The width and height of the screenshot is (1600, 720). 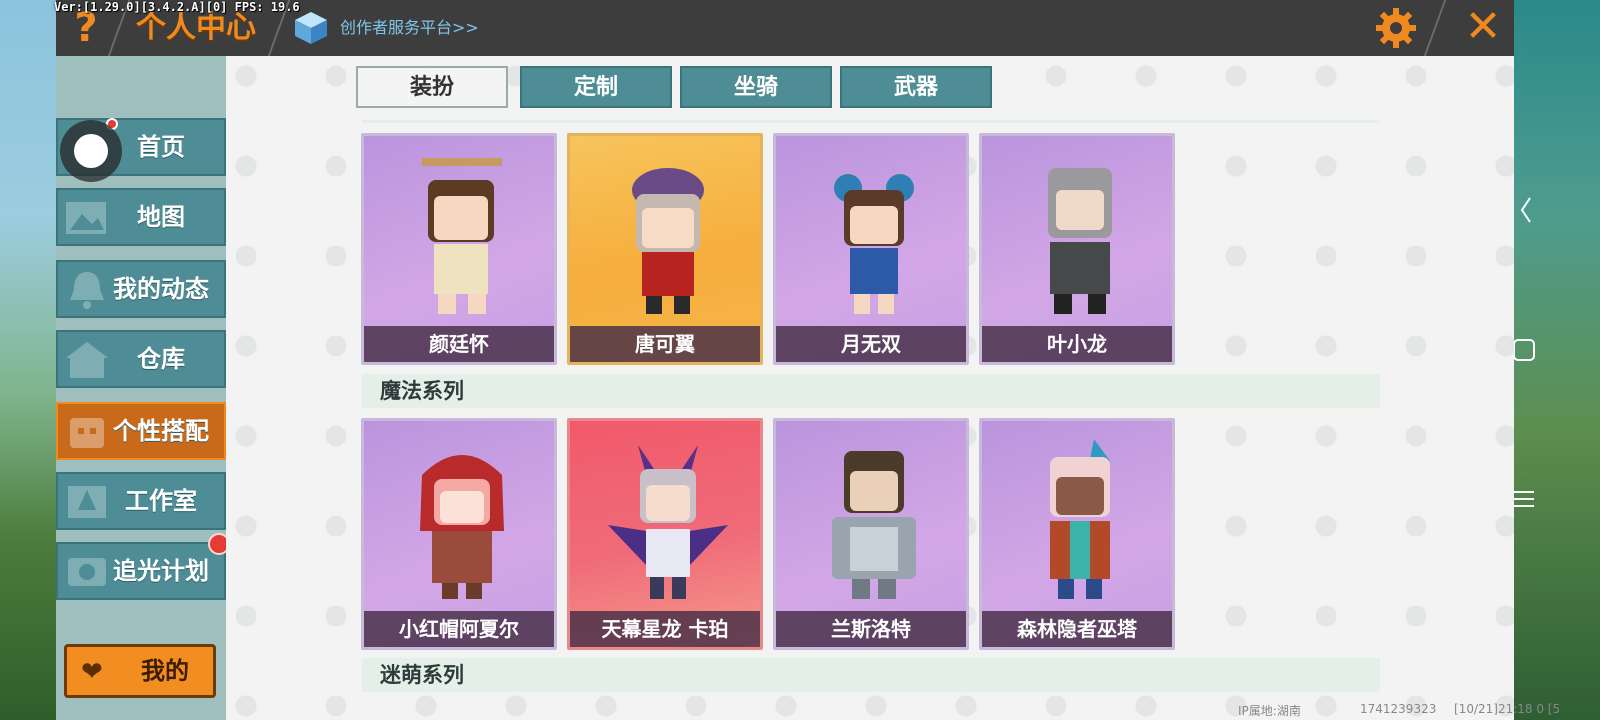 I want to click on mine-button-label: 我的, so click(x=165, y=671).